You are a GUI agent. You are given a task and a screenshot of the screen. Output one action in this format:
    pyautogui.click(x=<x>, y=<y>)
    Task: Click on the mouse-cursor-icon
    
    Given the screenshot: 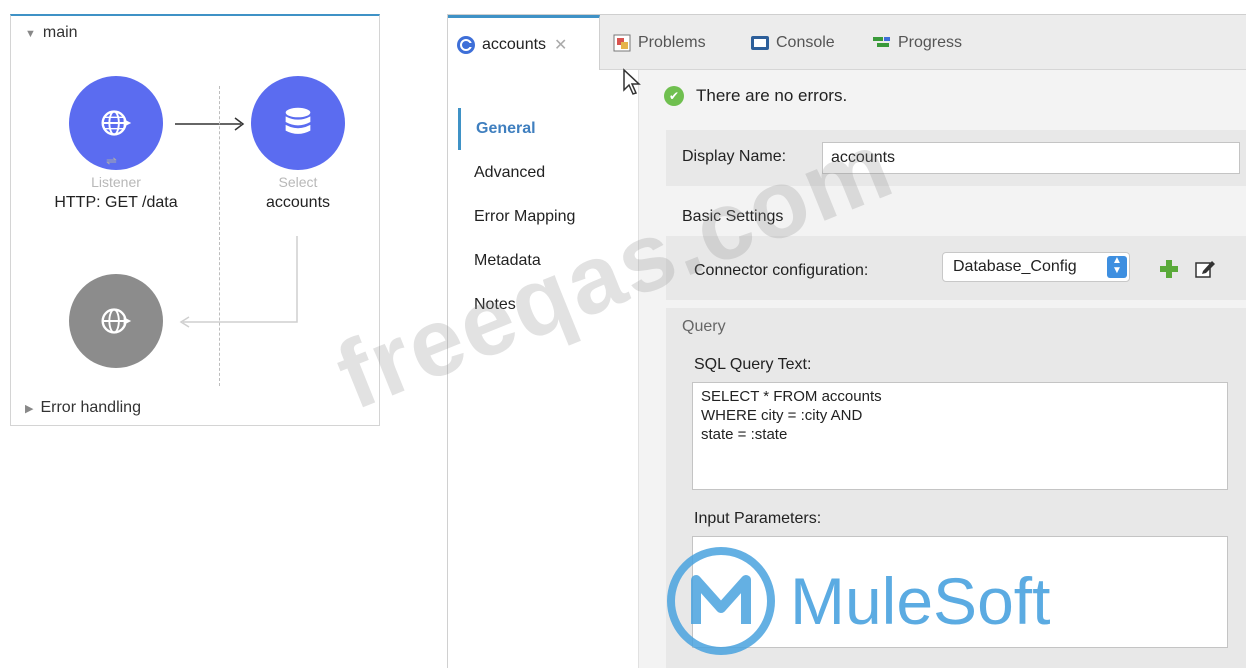 What is the action you would take?
    pyautogui.click(x=632, y=81)
    